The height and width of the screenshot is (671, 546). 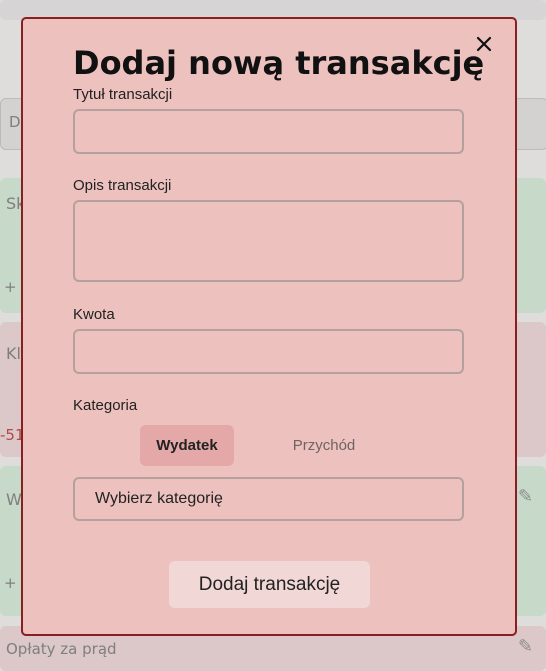 What do you see at coordinates (105, 405) in the screenshot?
I see `category-label: Kategoria` at bounding box center [105, 405].